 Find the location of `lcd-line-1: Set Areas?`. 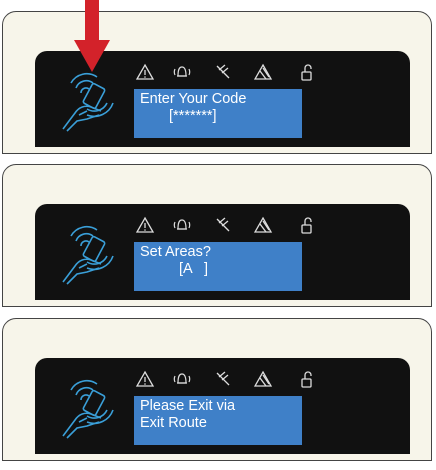

lcd-line-1: Set Areas? is located at coordinates (175, 252).